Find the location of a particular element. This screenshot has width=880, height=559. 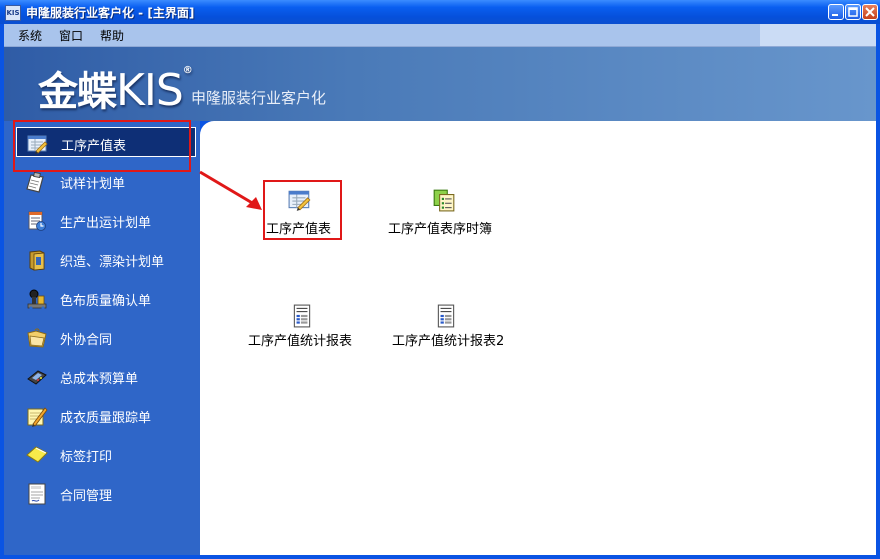

sidebar-item-garment-quality: 成衣质量跟踪单 is located at coordinates (106, 415).